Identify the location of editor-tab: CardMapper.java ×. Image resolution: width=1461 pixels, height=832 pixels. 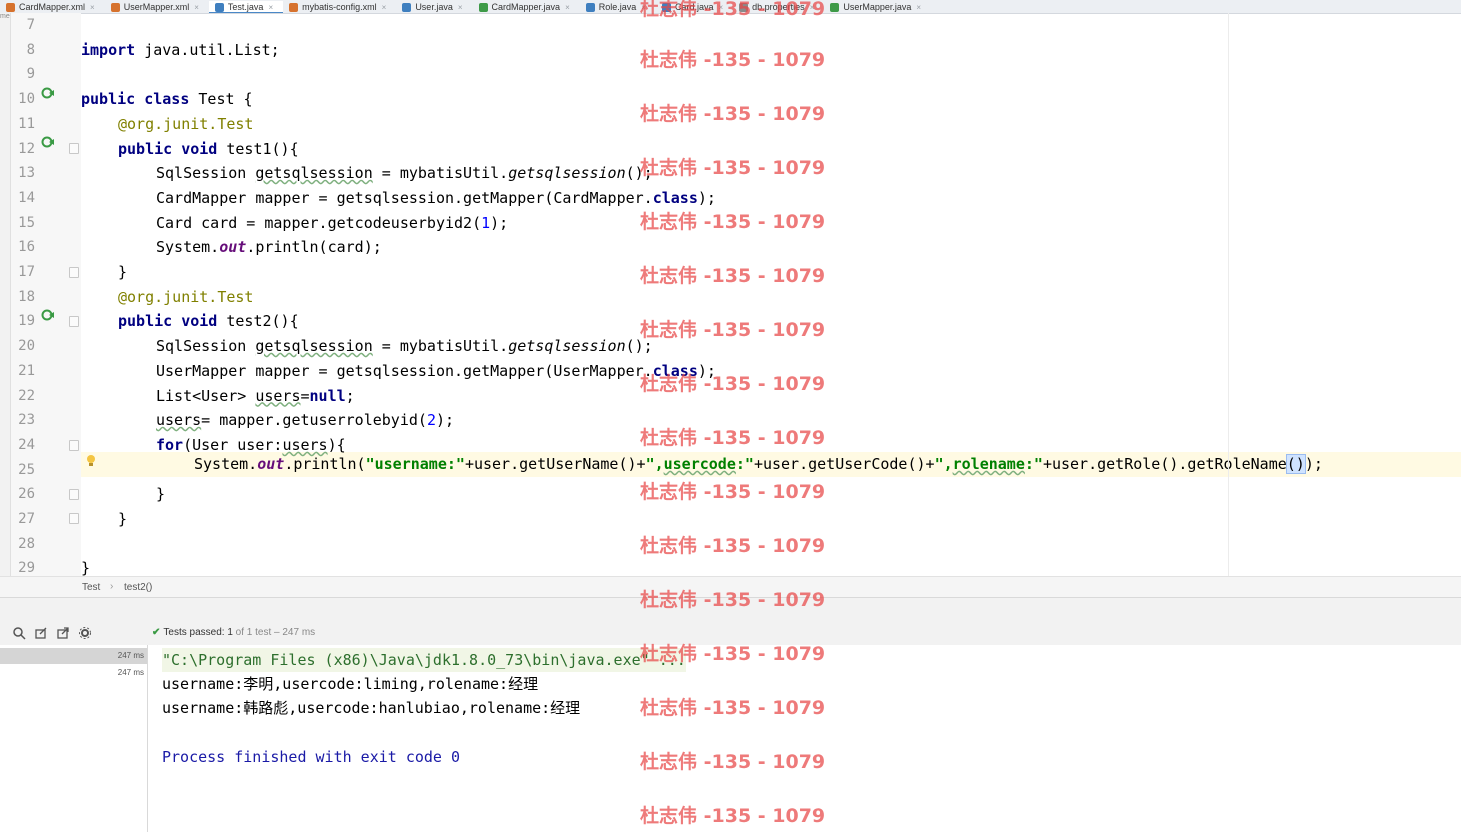
(526, 7).